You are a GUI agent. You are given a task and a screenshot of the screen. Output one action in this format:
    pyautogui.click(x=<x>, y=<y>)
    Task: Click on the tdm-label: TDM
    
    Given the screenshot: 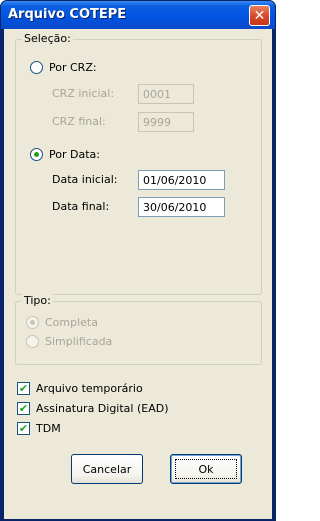 What is the action you would take?
    pyautogui.click(x=48, y=428)
    